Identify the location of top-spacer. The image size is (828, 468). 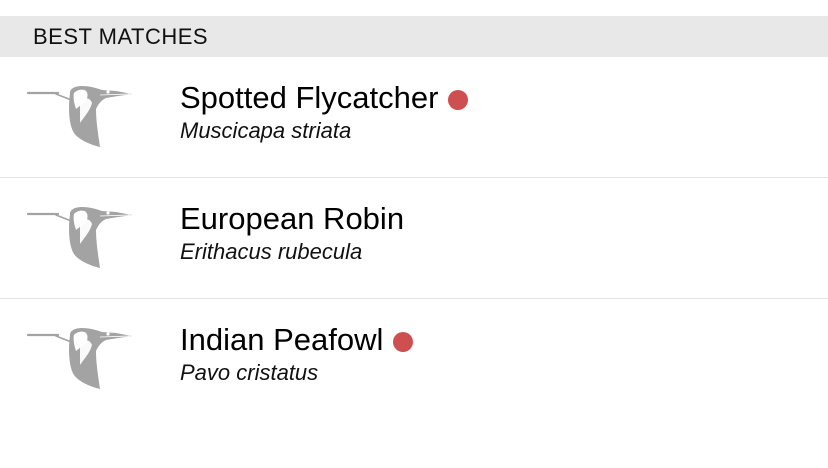
(414, 8).